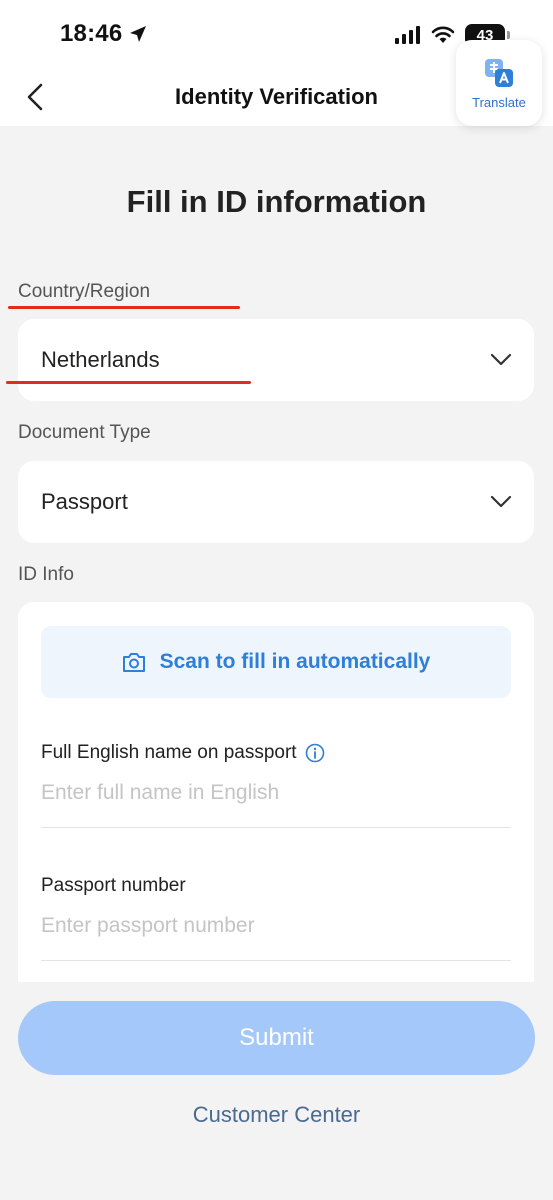  I want to click on full-name-label: Full English name on passport, so click(169, 752).